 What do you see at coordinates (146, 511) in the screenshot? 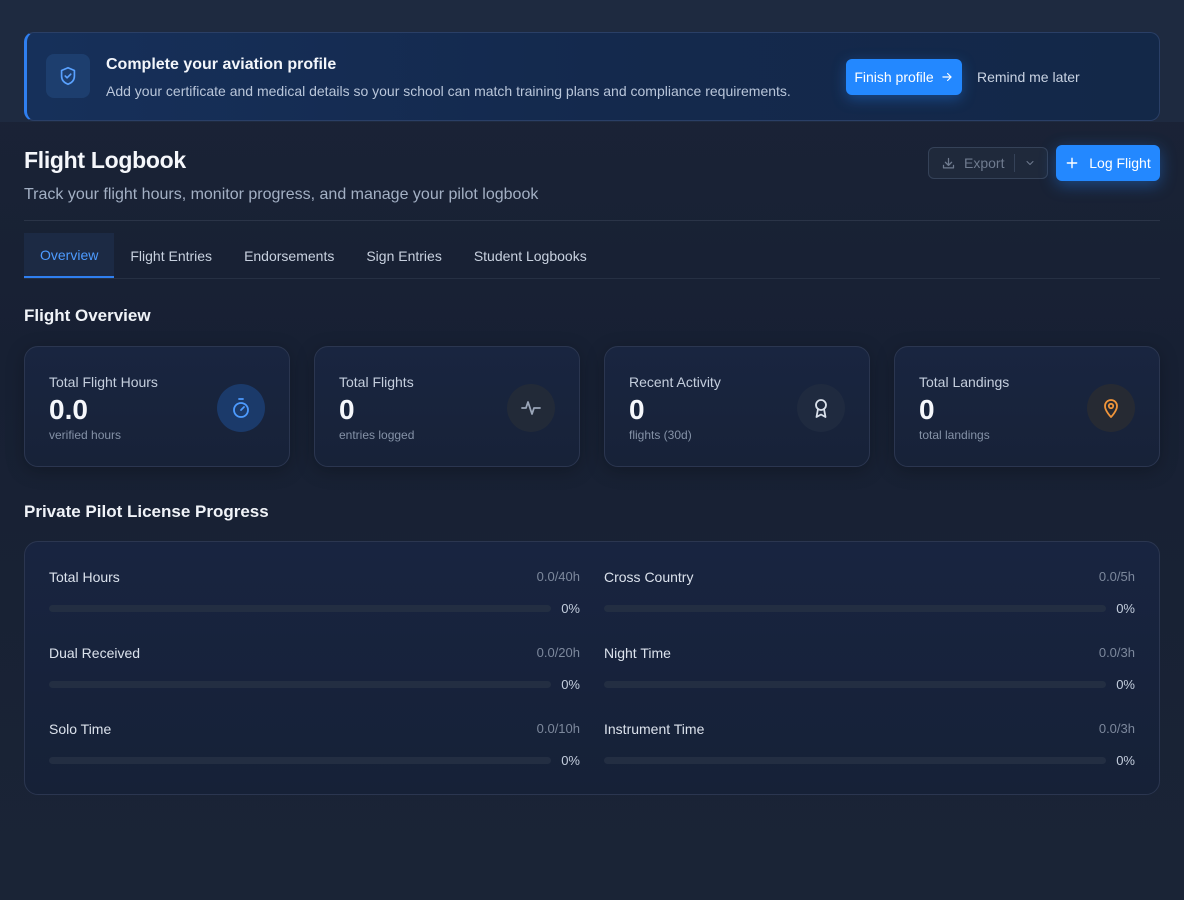
I see `ppl-progress-title: Private Pilot License Progress` at bounding box center [146, 511].